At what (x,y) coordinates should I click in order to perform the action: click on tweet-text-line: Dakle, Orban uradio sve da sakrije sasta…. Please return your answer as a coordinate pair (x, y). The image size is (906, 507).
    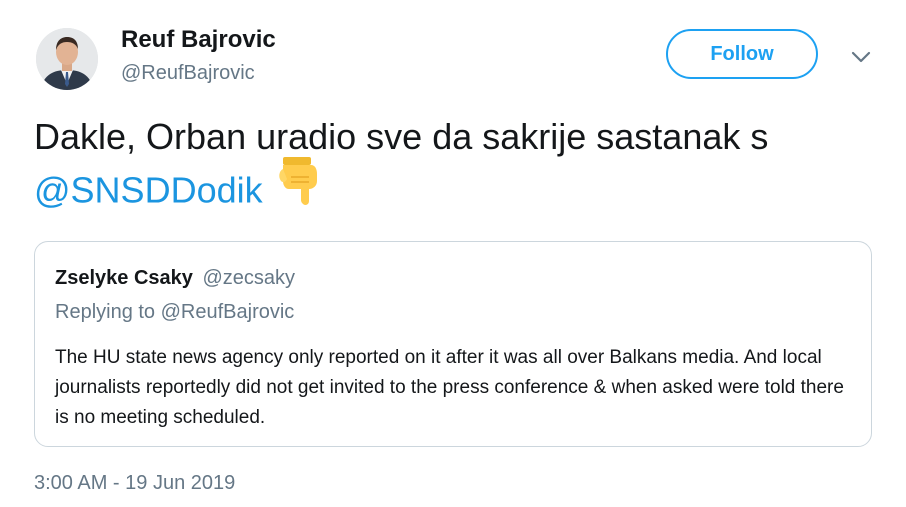
    Looking at the image, I should click on (401, 136).